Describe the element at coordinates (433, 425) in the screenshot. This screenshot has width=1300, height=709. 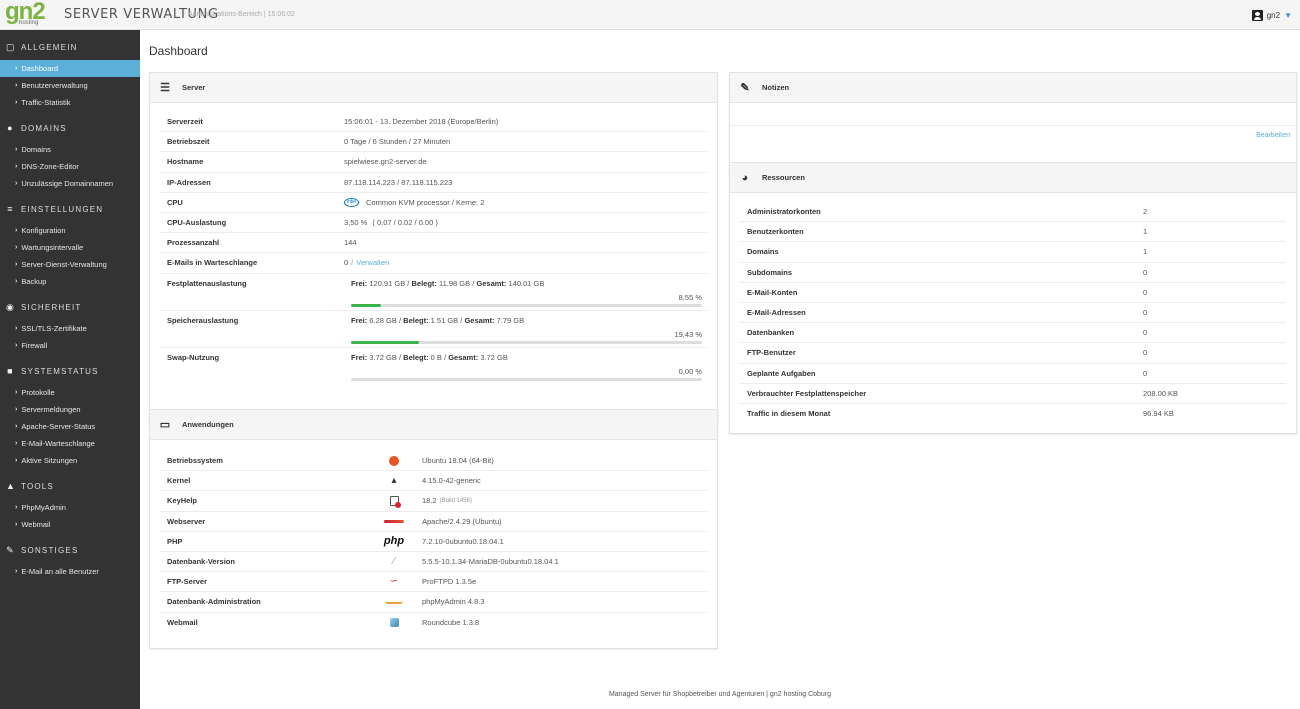
I see `apps-panel-header: ▭ Anwendungen` at that location.